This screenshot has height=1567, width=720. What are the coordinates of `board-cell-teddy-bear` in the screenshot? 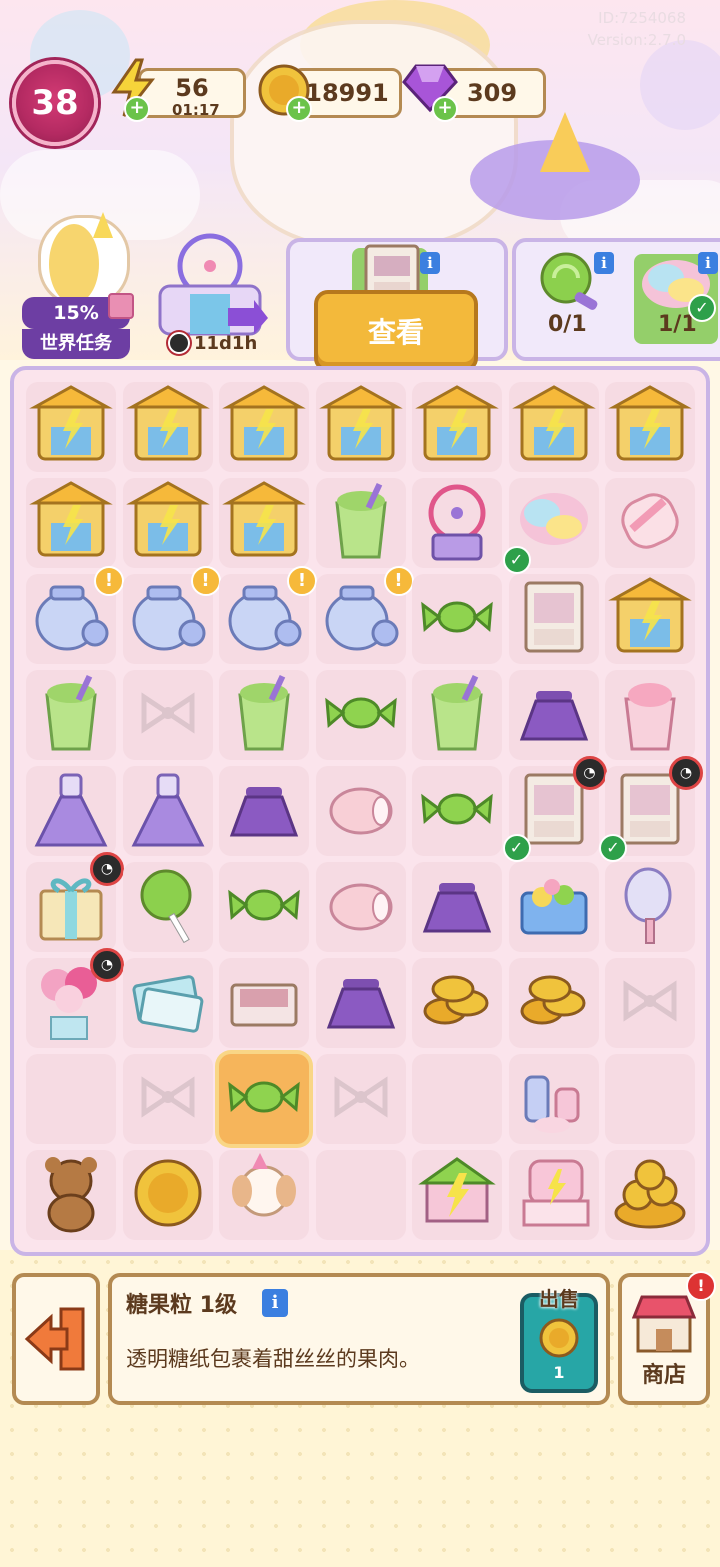 It's located at (71, 1195).